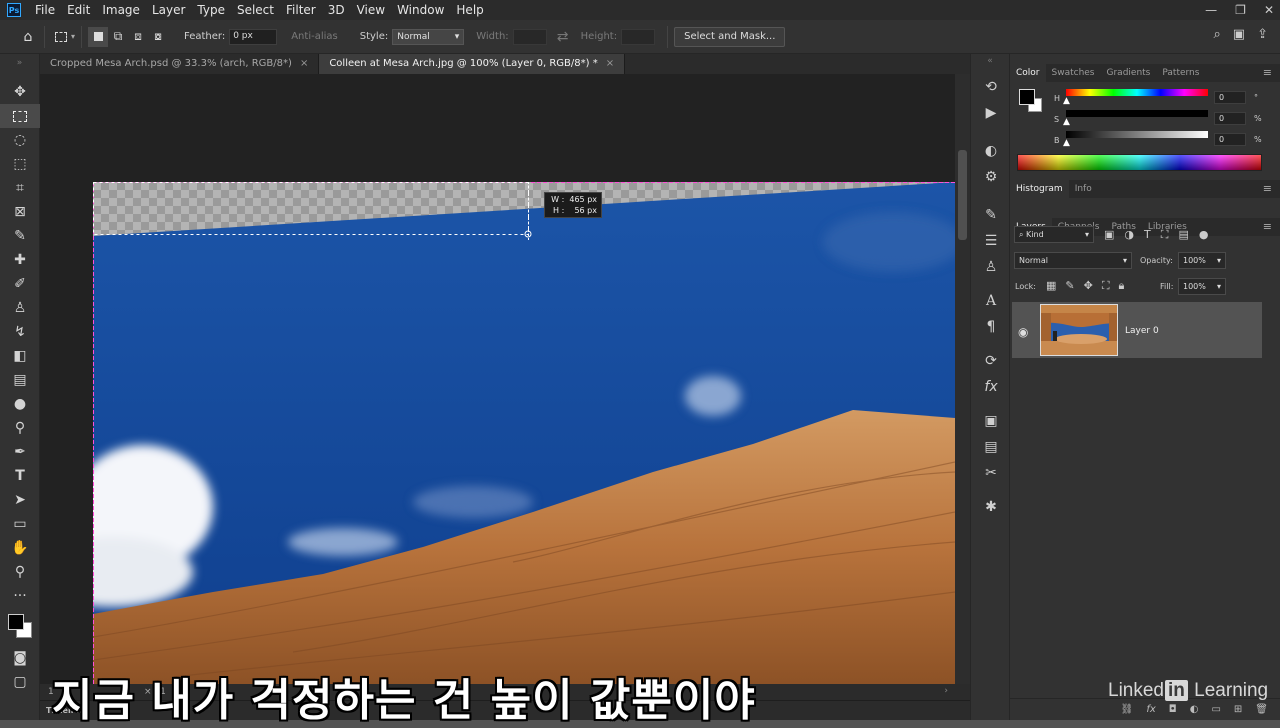 The width and height of the screenshot is (1280, 728). I want to click on saturation-input: 0, so click(1230, 118).